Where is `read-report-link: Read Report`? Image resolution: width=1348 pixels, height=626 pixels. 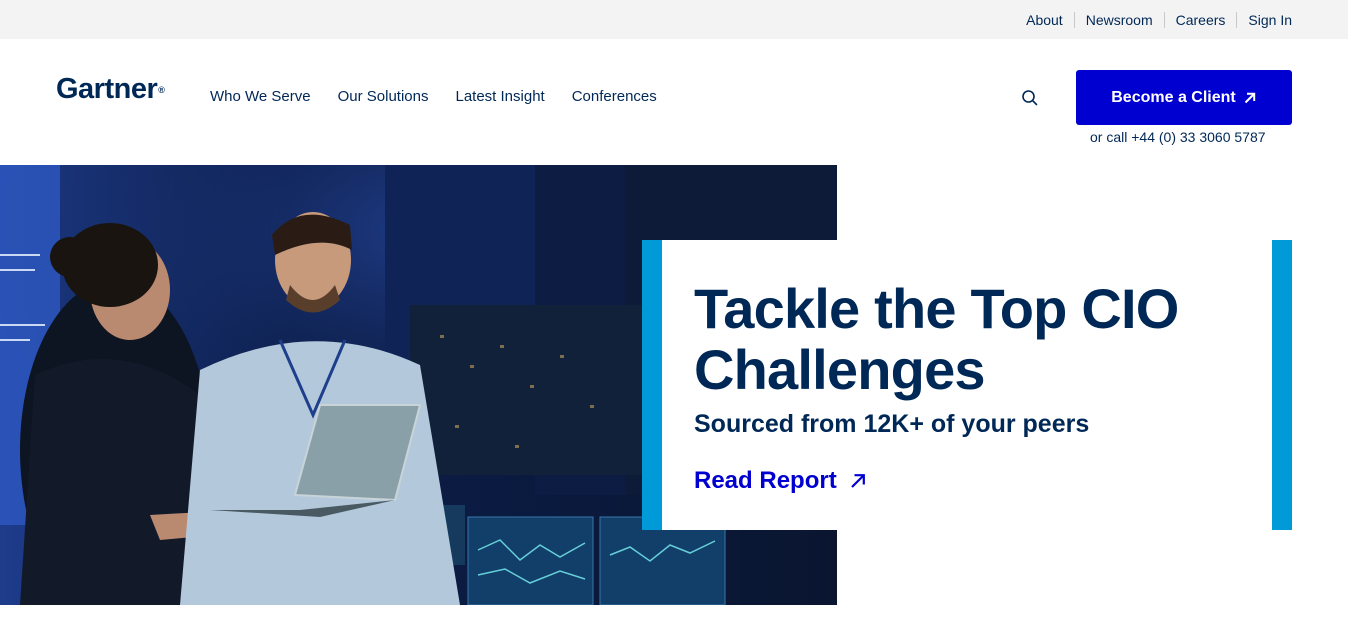
read-report-link: Read Report is located at coordinates (780, 481).